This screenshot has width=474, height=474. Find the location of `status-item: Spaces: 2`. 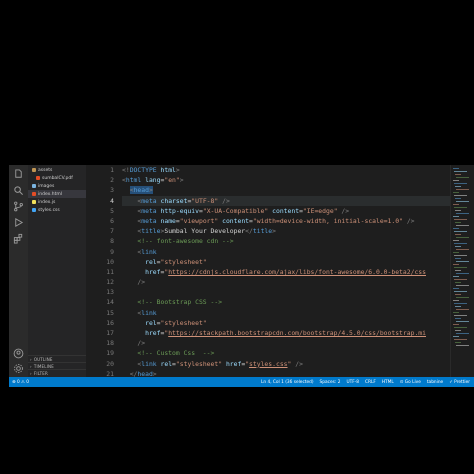

status-item: Spaces: 2 is located at coordinates (330, 382).